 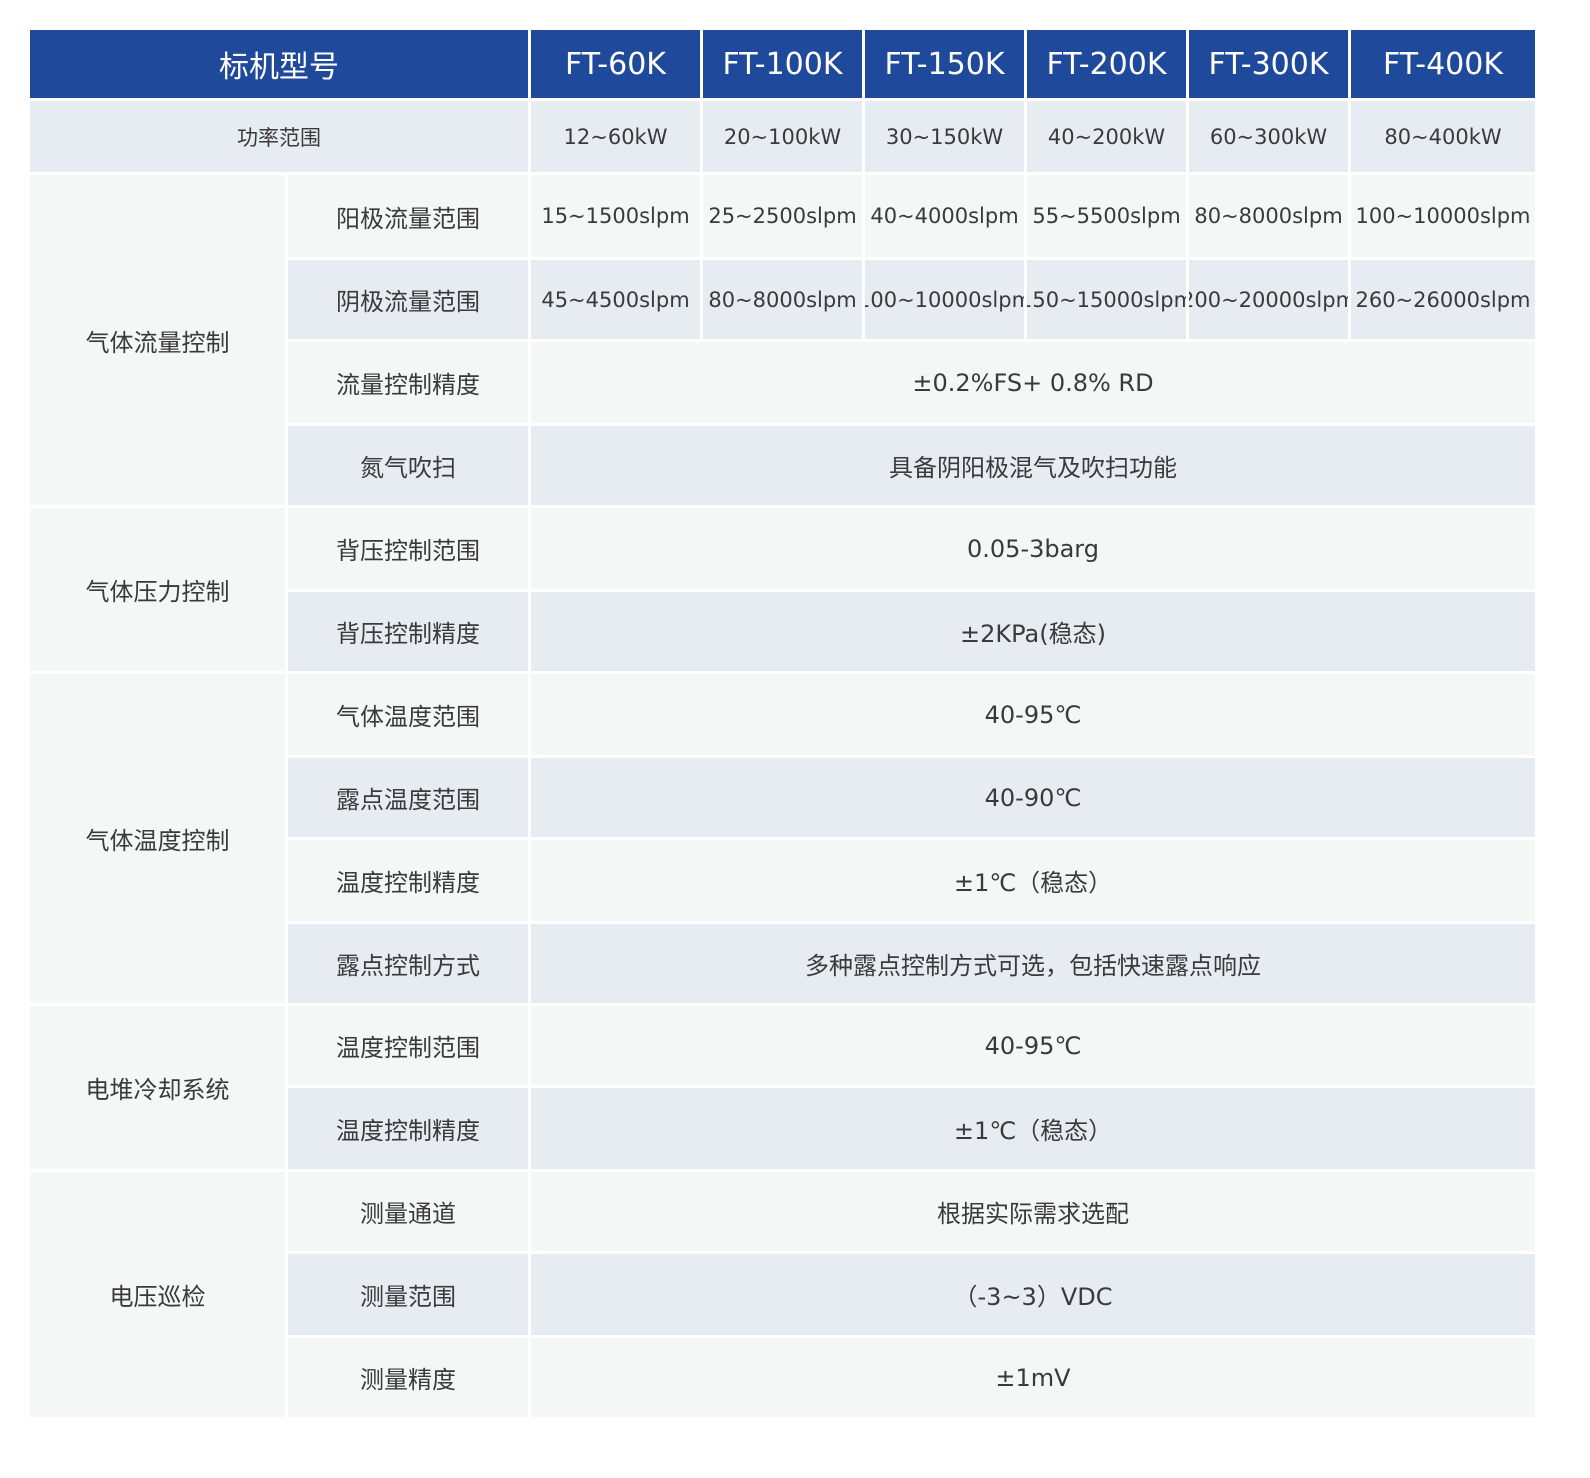 What do you see at coordinates (408, 216) in the screenshot?
I see `row-label-anode-flow: 阳极流量范围` at bounding box center [408, 216].